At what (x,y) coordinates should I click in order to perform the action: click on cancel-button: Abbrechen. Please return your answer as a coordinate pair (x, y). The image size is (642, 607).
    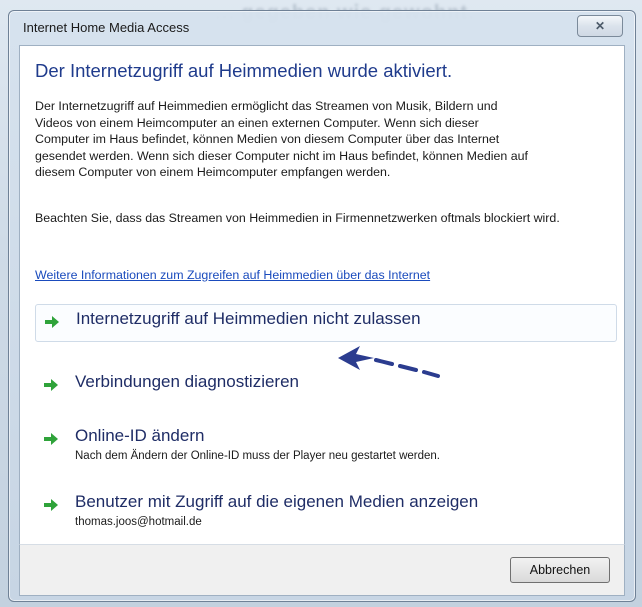
    Looking at the image, I should click on (560, 570).